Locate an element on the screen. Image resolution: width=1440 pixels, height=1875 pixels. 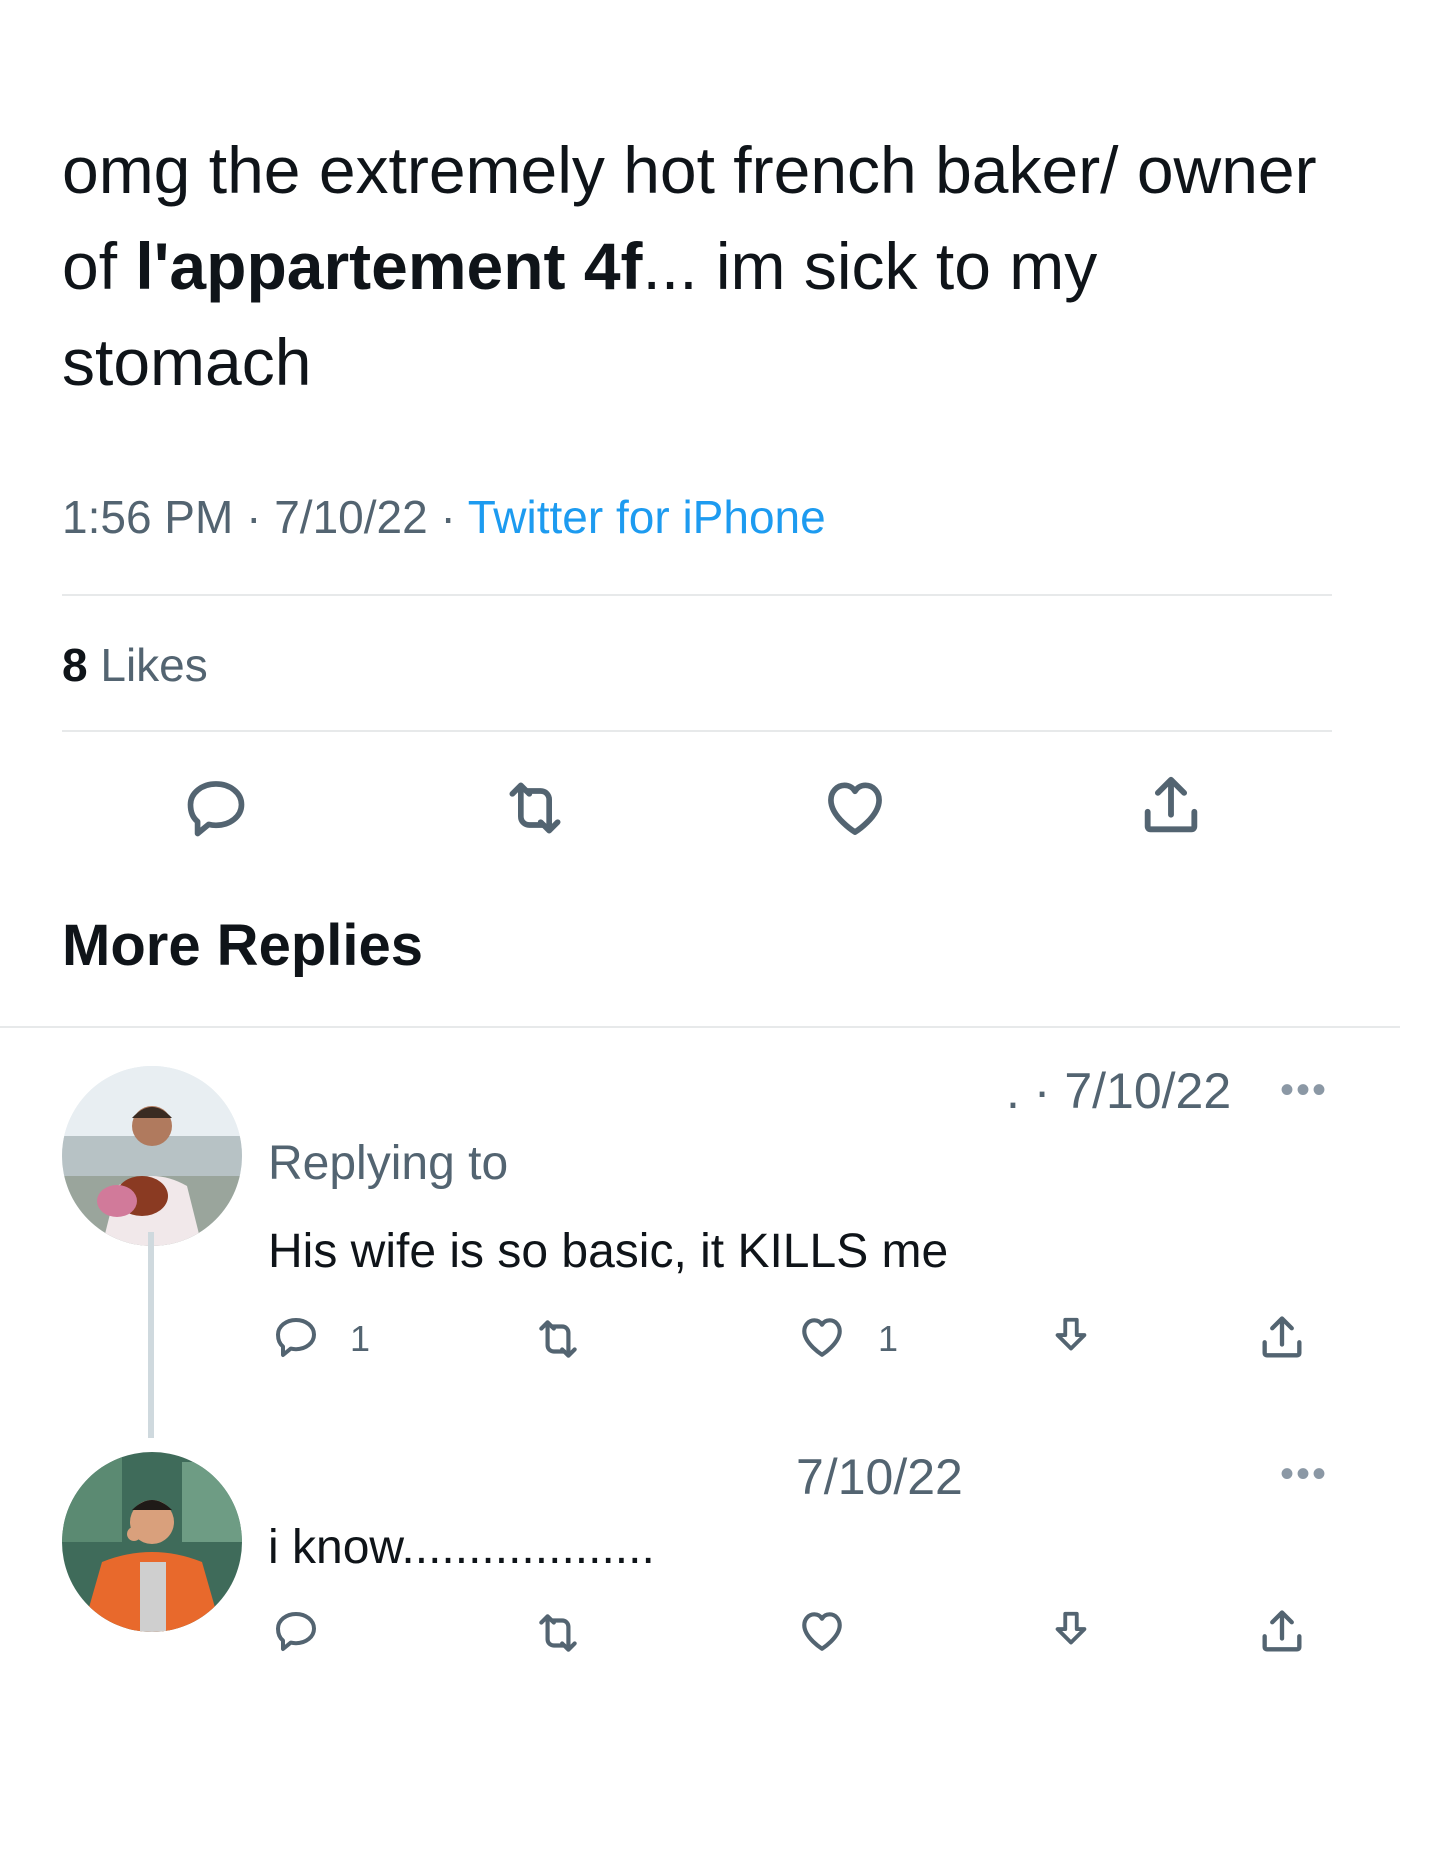
likes-count: 8 is located at coordinates (75, 665).